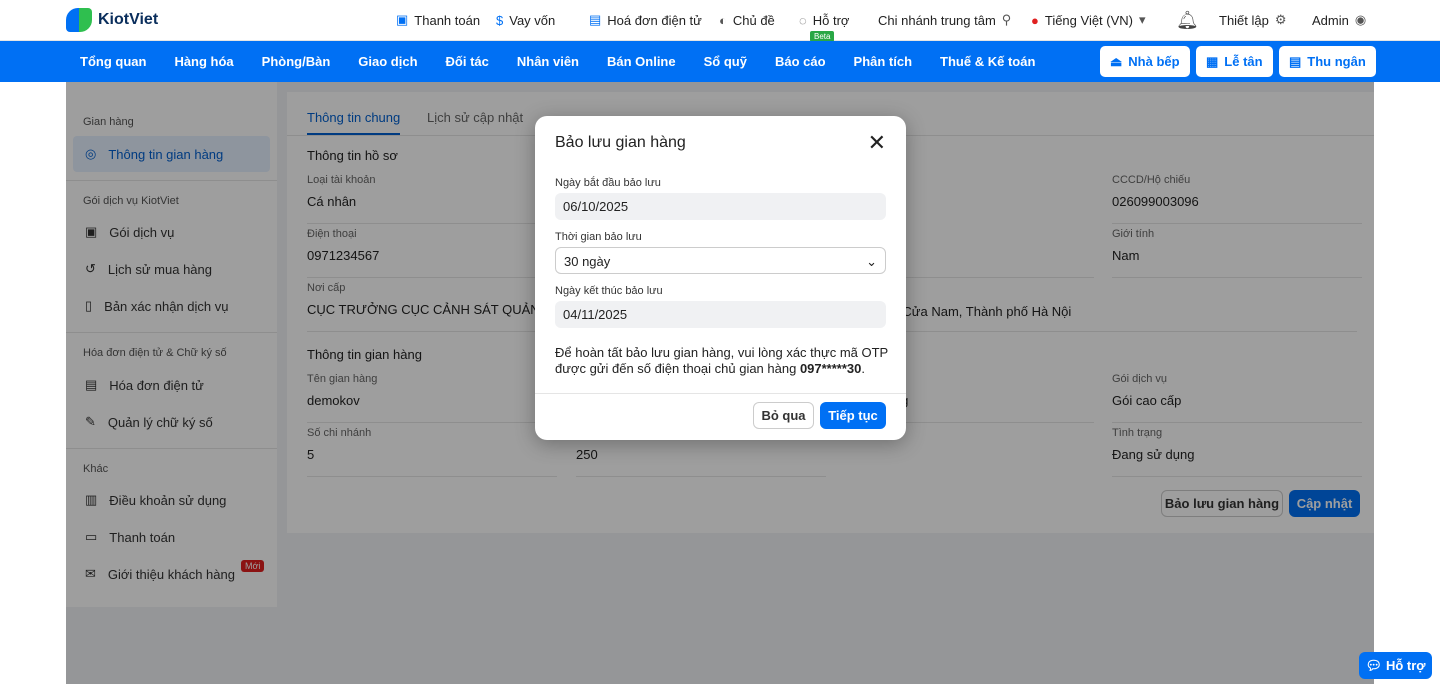  Describe the element at coordinates (645, 20) in the screenshot. I see `einvoice-link: ▤ Hoá đơn điện tử` at that location.